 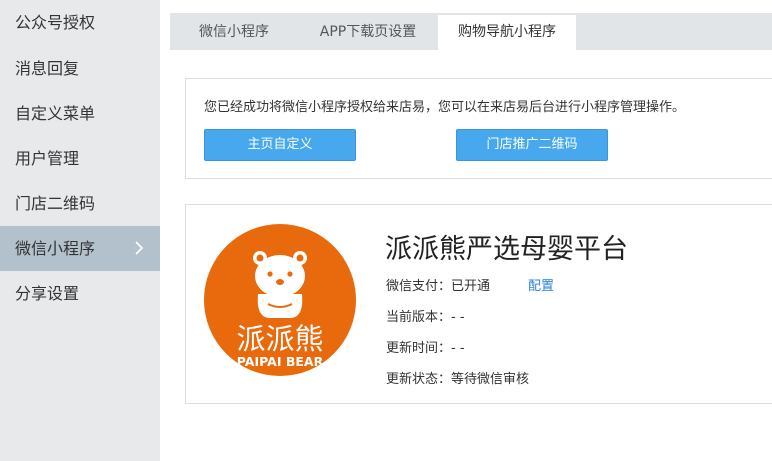 I want to click on sidebar-item-label: 微信小程序, so click(x=55, y=248).